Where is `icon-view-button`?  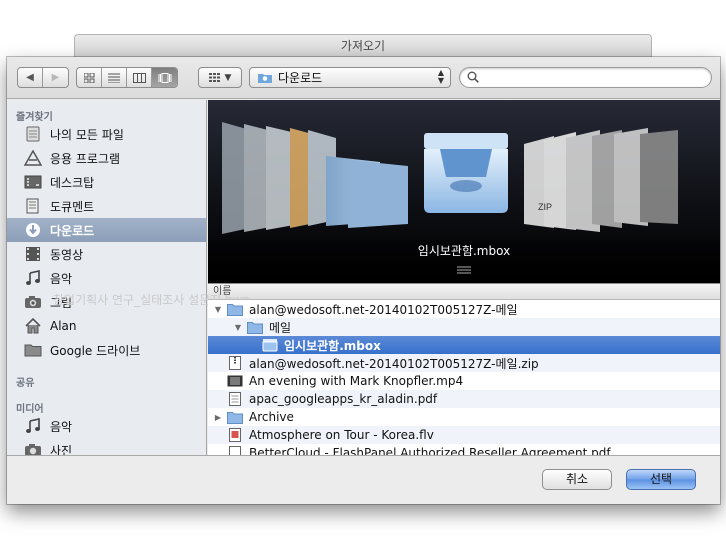 icon-view-button is located at coordinates (89, 77).